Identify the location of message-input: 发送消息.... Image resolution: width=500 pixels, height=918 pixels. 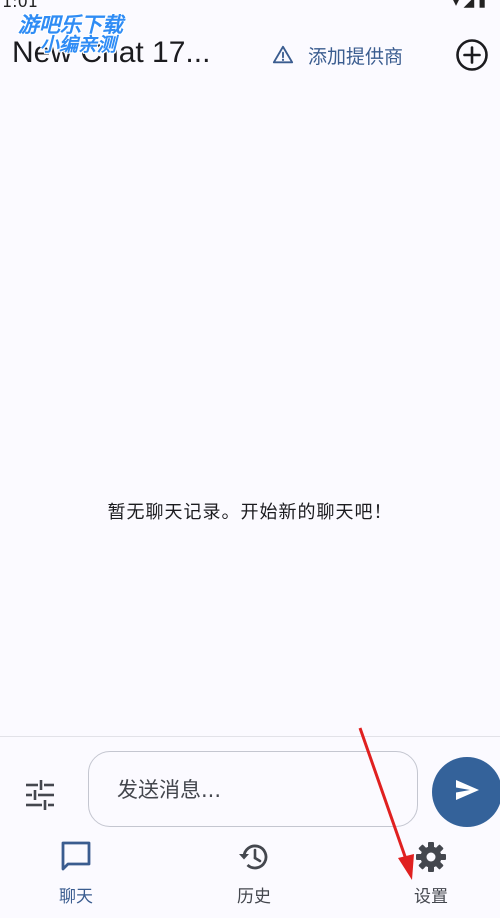
(253, 789).